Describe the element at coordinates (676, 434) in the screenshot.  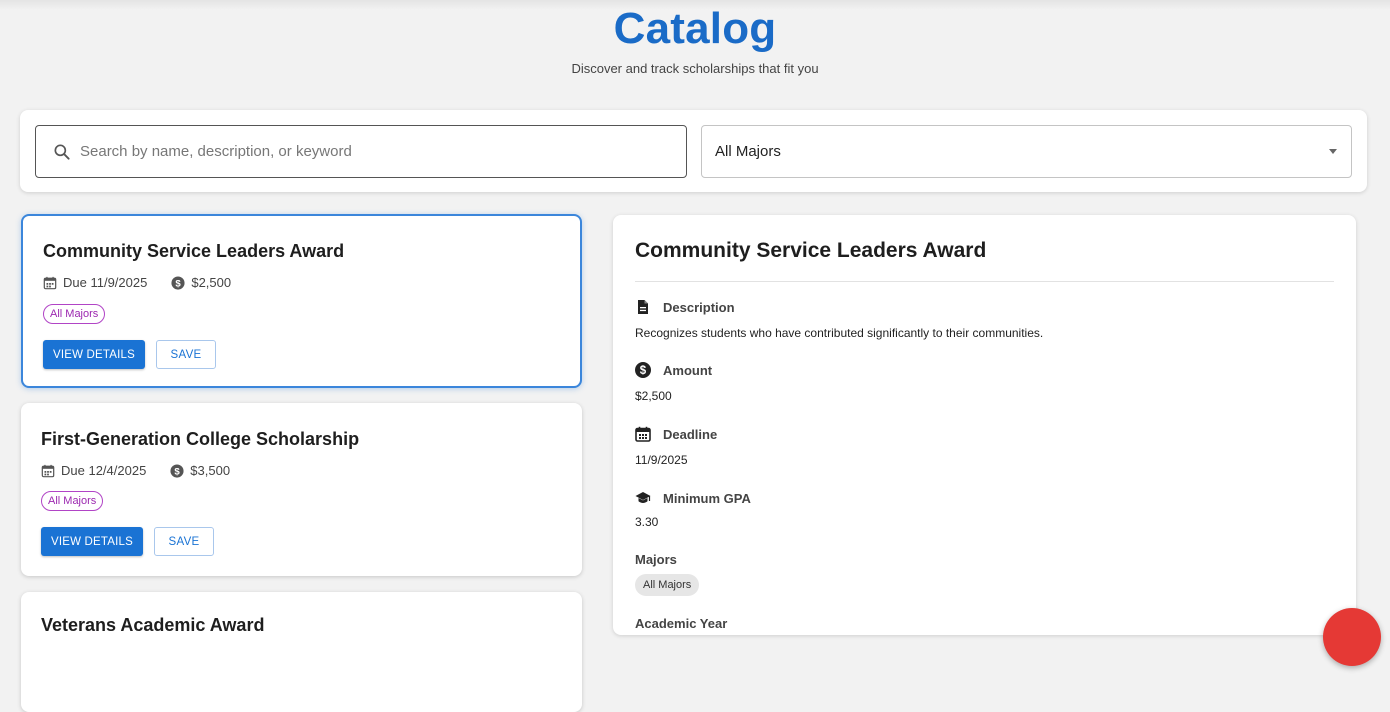
I see `deadline-label: Deadline` at that location.